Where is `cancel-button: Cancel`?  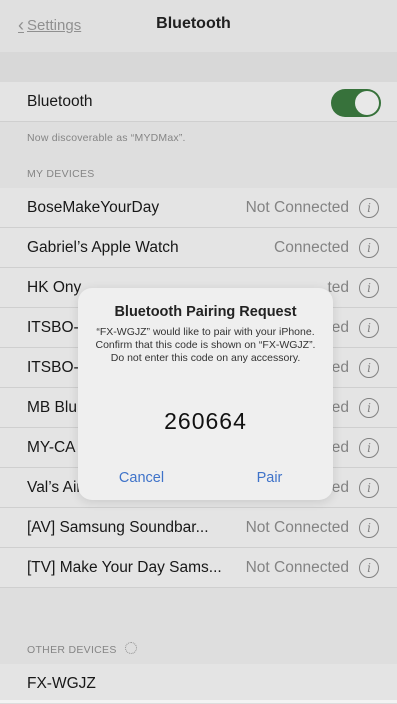
cancel-button: Cancel is located at coordinates (141, 478).